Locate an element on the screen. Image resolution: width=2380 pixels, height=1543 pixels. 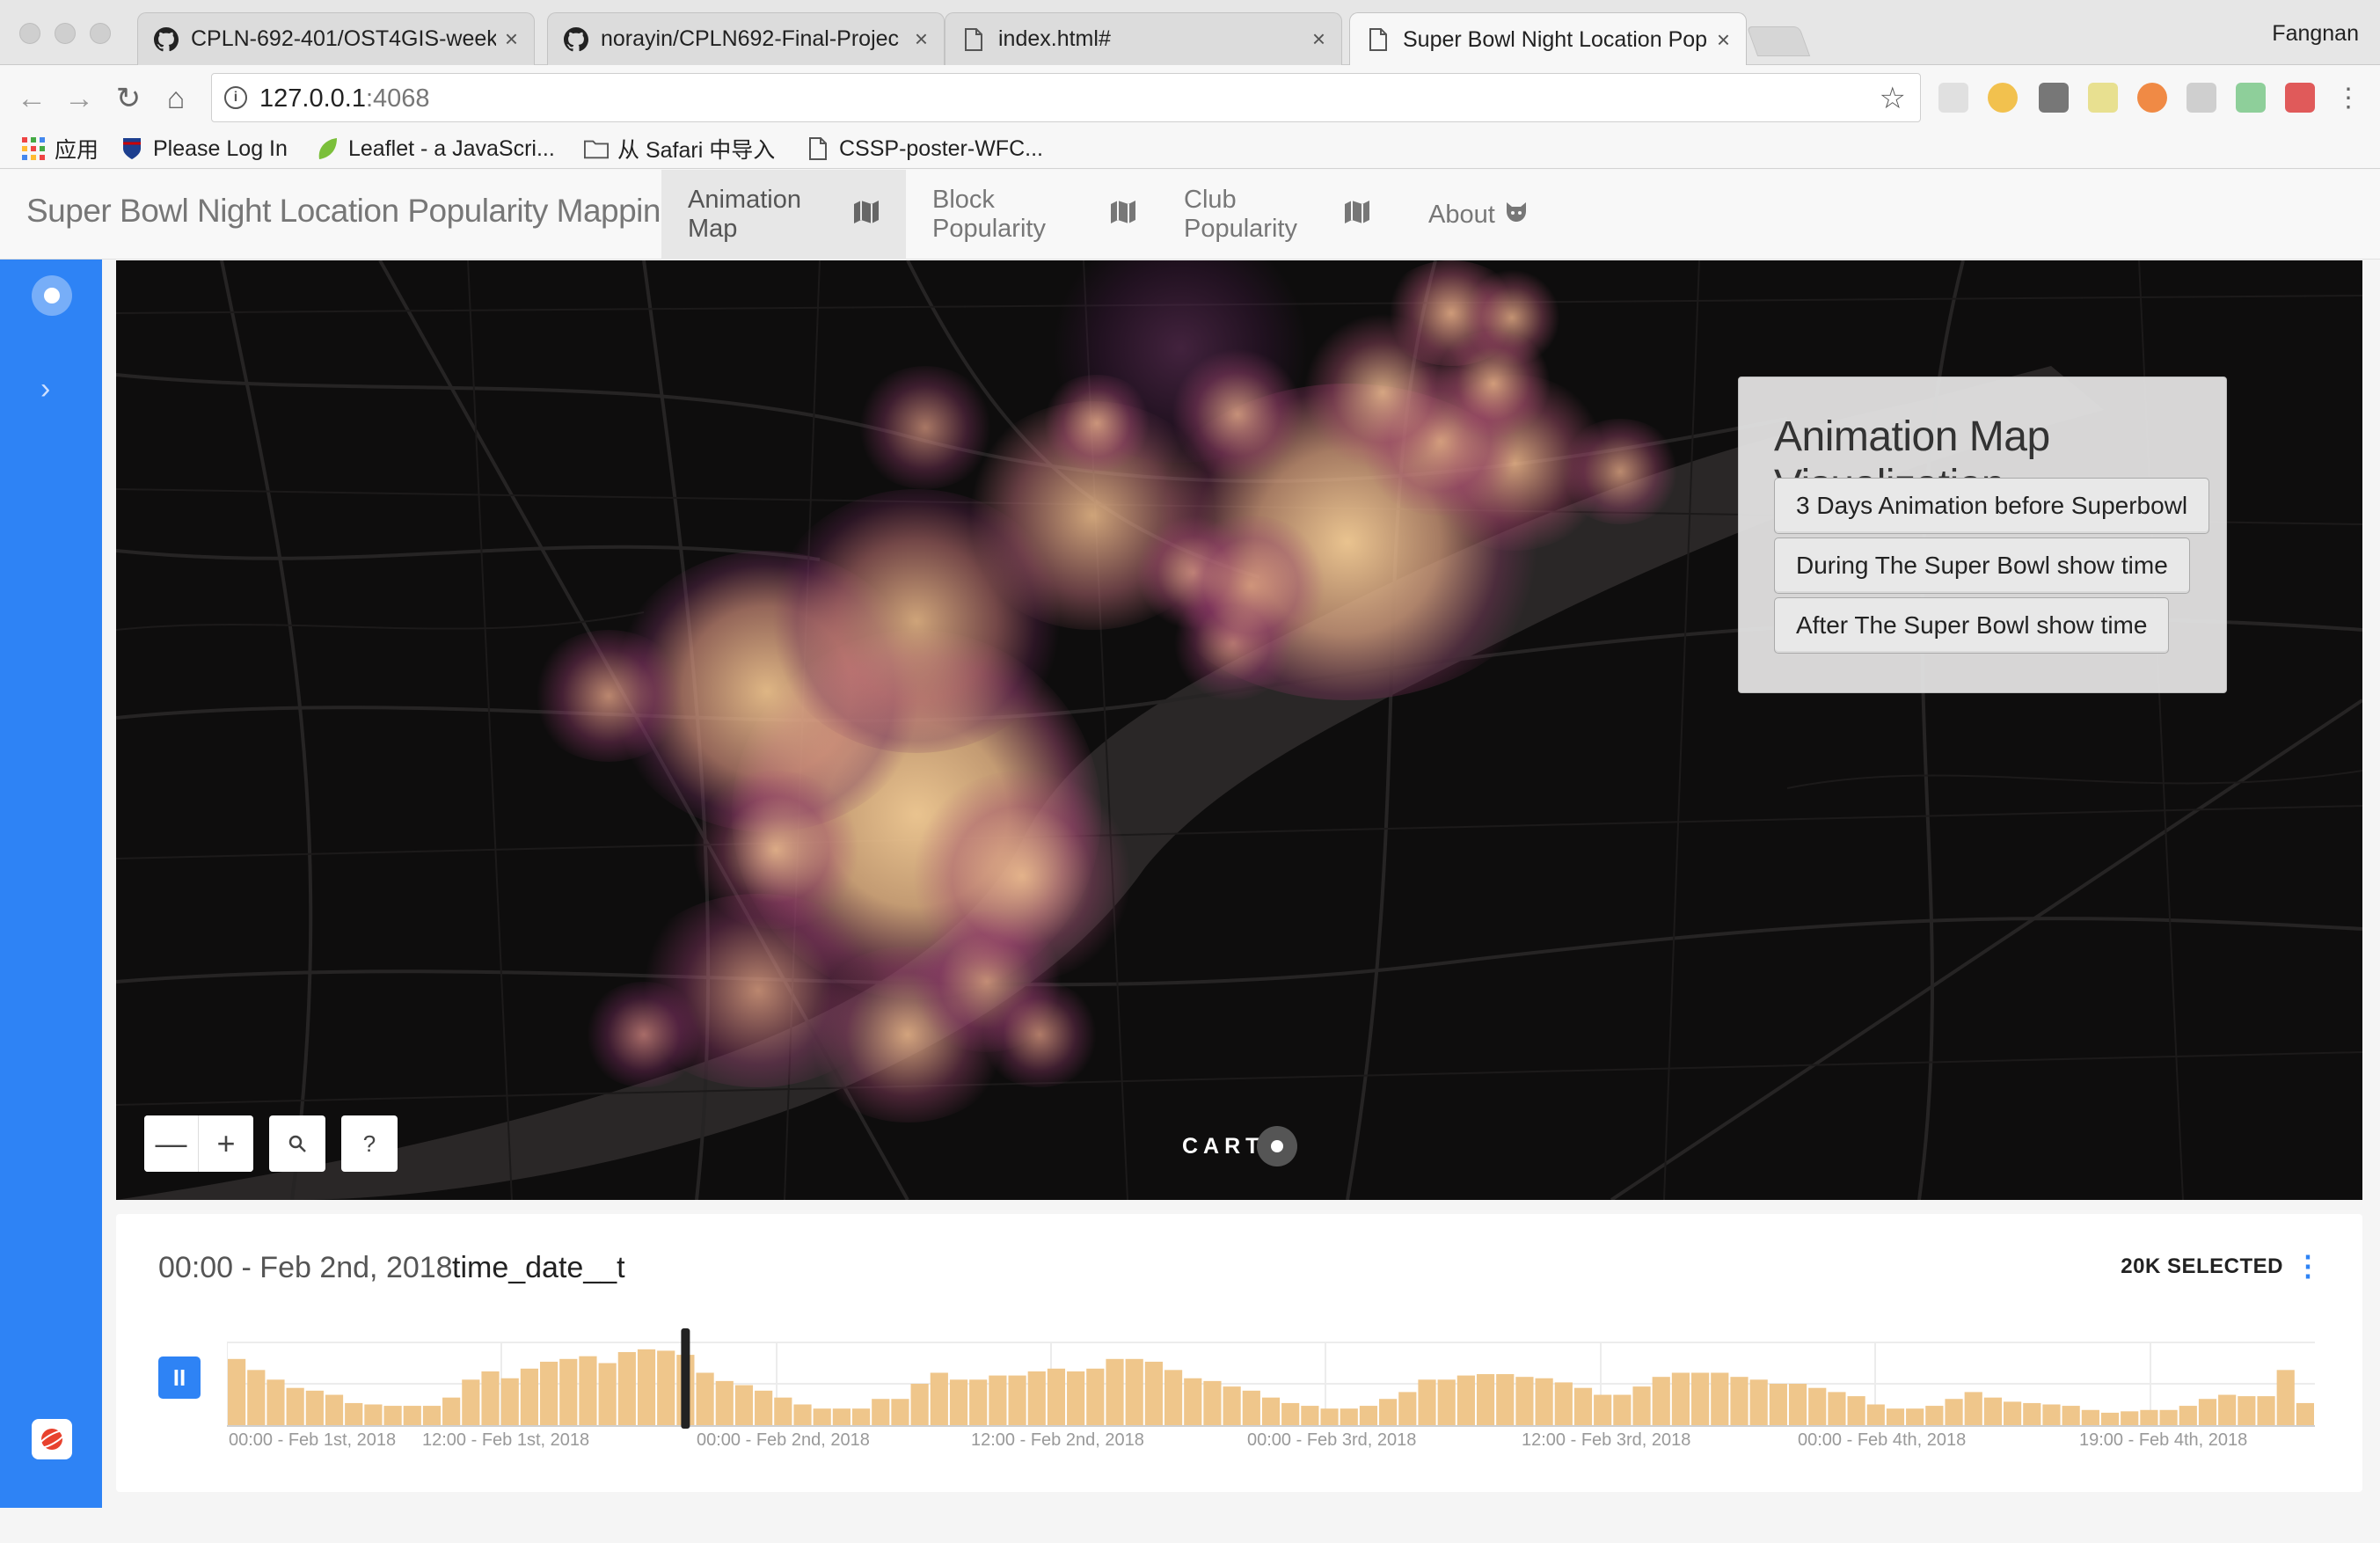
tab-close-icon: × is located at coordinates (1723, 40).